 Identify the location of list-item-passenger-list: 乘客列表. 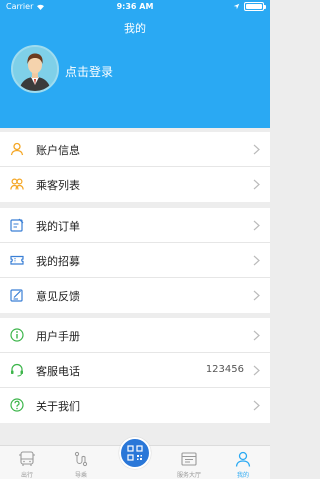
(135, 184).